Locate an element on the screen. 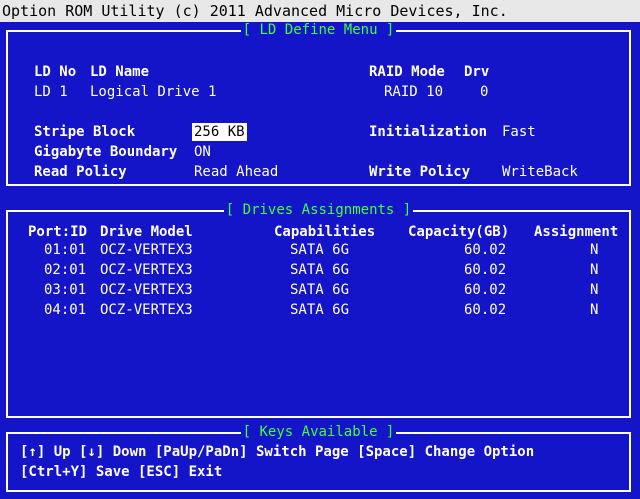 The width and height of the screenshot is (640, 499). write-policy-option: WriteBack is located at coordinates (540, 172).